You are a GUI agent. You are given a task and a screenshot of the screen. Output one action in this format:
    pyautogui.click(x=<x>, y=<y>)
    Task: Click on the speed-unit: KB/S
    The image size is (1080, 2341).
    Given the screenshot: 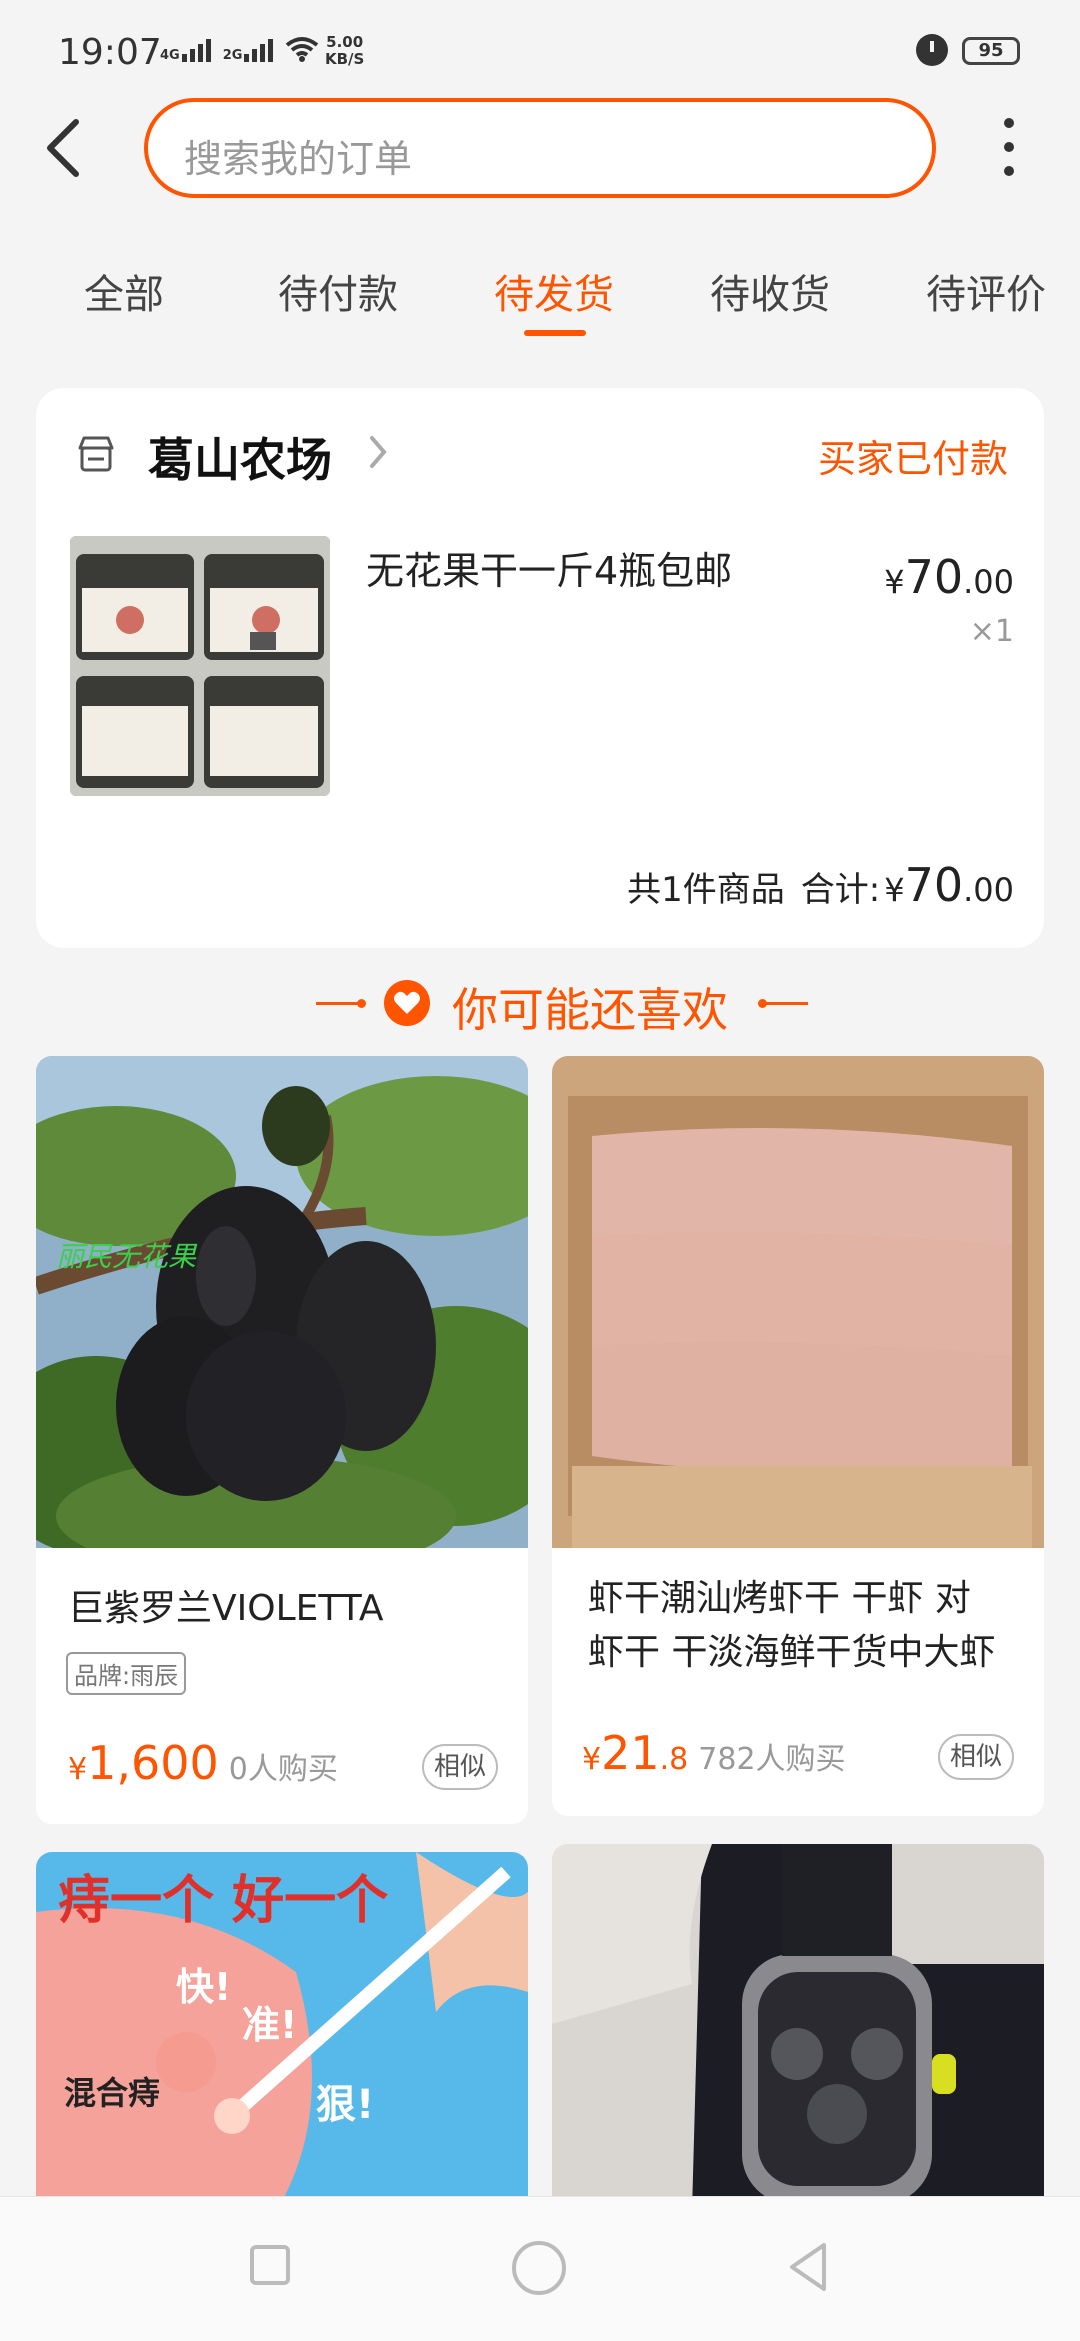 What is the action you would take?
    pyautogui.click(x=345, y=59)
    